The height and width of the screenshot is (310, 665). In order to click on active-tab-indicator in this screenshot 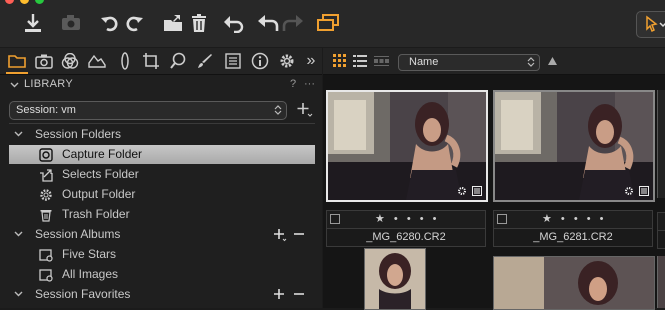, I will do `click(17, 73)`.